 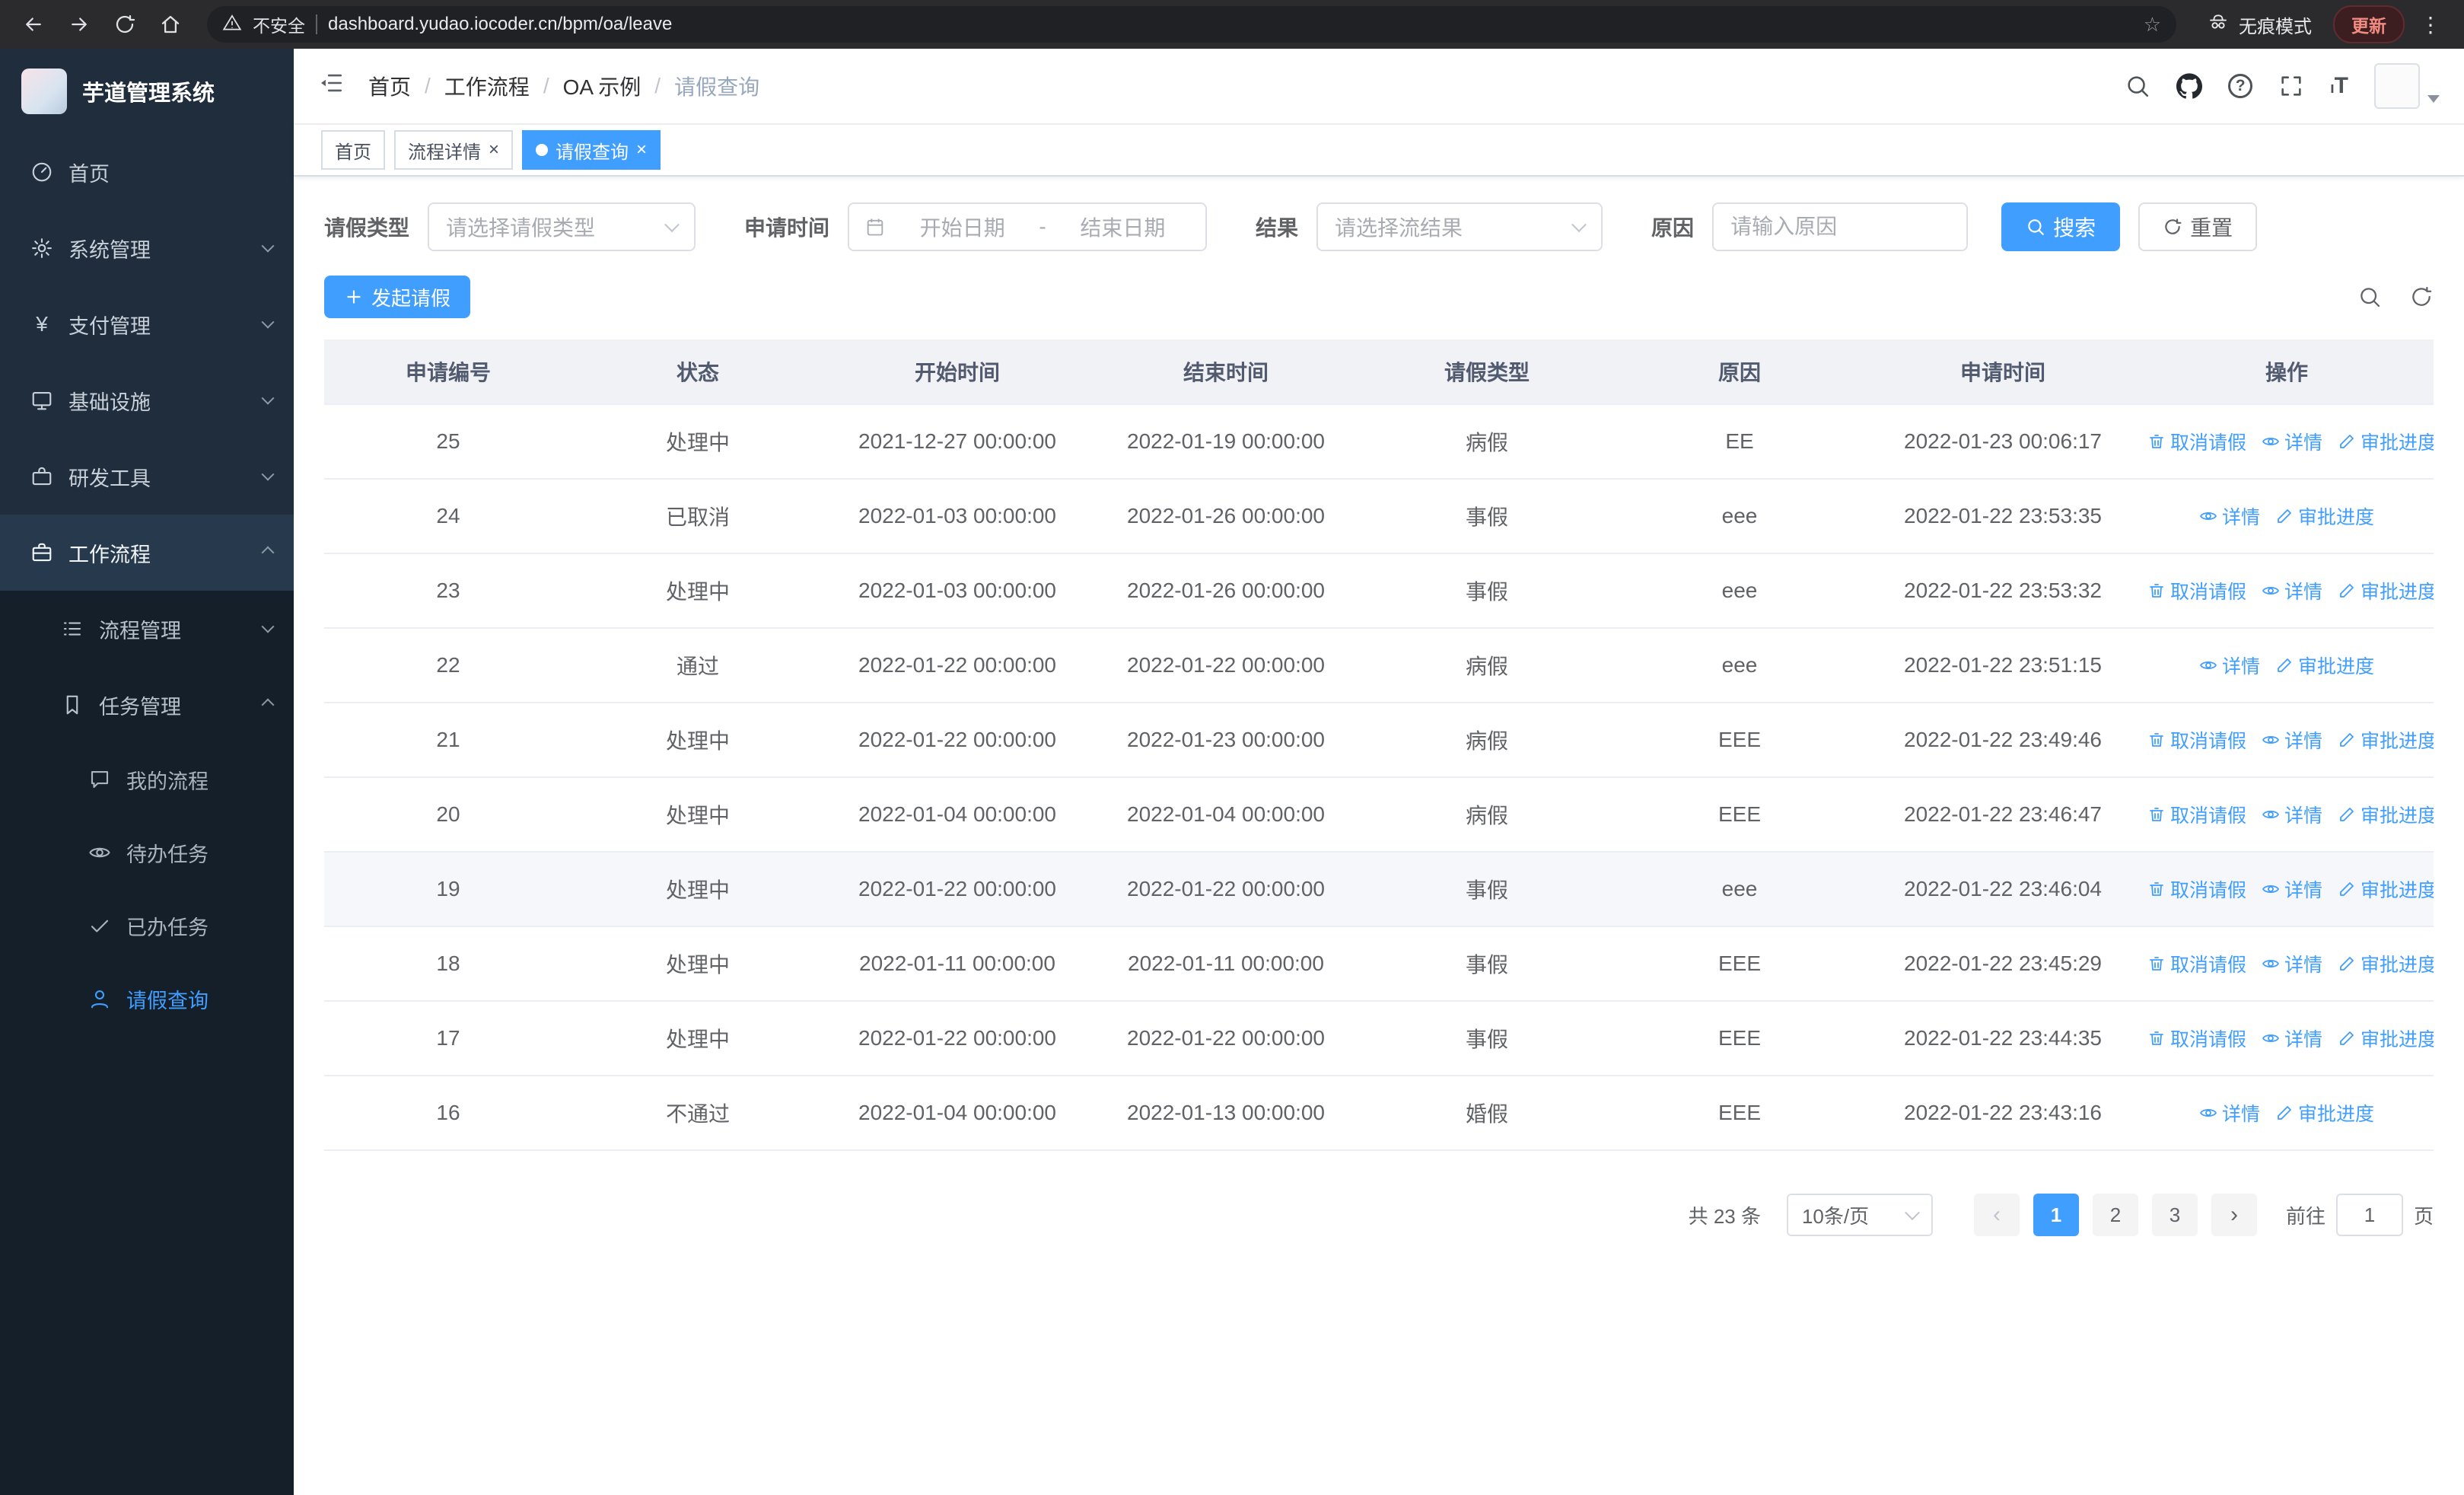 I want to click on refresh-table-icon, so click(x=2421, y=297).